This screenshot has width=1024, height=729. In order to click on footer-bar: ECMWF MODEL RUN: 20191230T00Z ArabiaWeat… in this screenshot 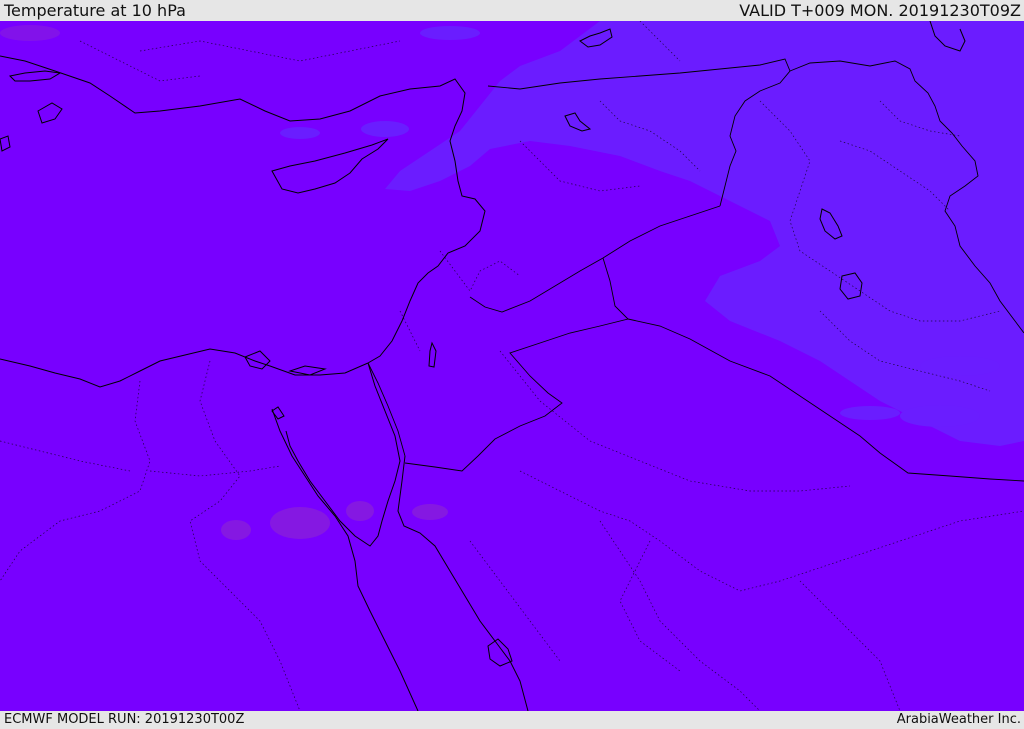, I will do `click(512, 720)`.